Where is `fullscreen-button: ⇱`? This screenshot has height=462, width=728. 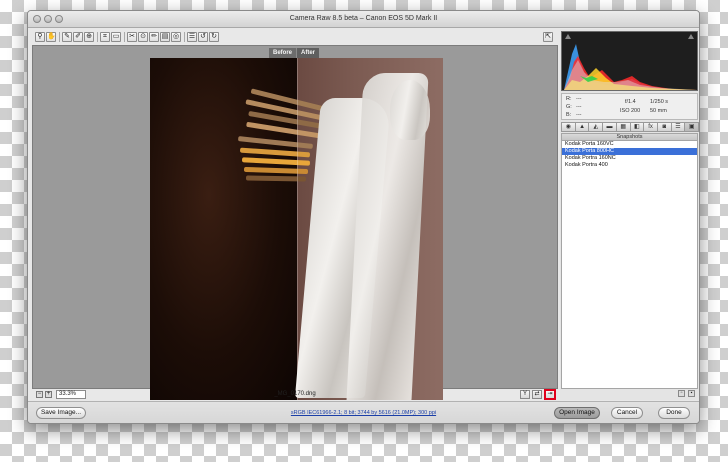
fullscreen-button: ⇱ is located at coordinates (548, 37).